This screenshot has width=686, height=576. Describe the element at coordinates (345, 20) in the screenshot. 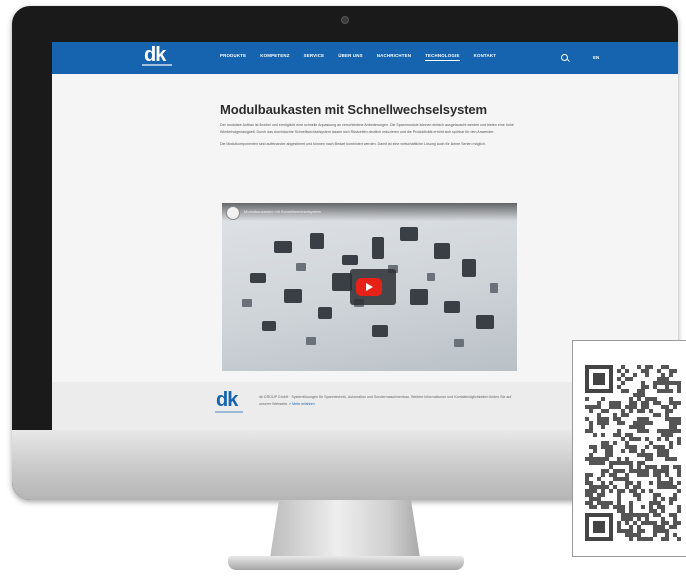

I see `camera-icon` at that location.